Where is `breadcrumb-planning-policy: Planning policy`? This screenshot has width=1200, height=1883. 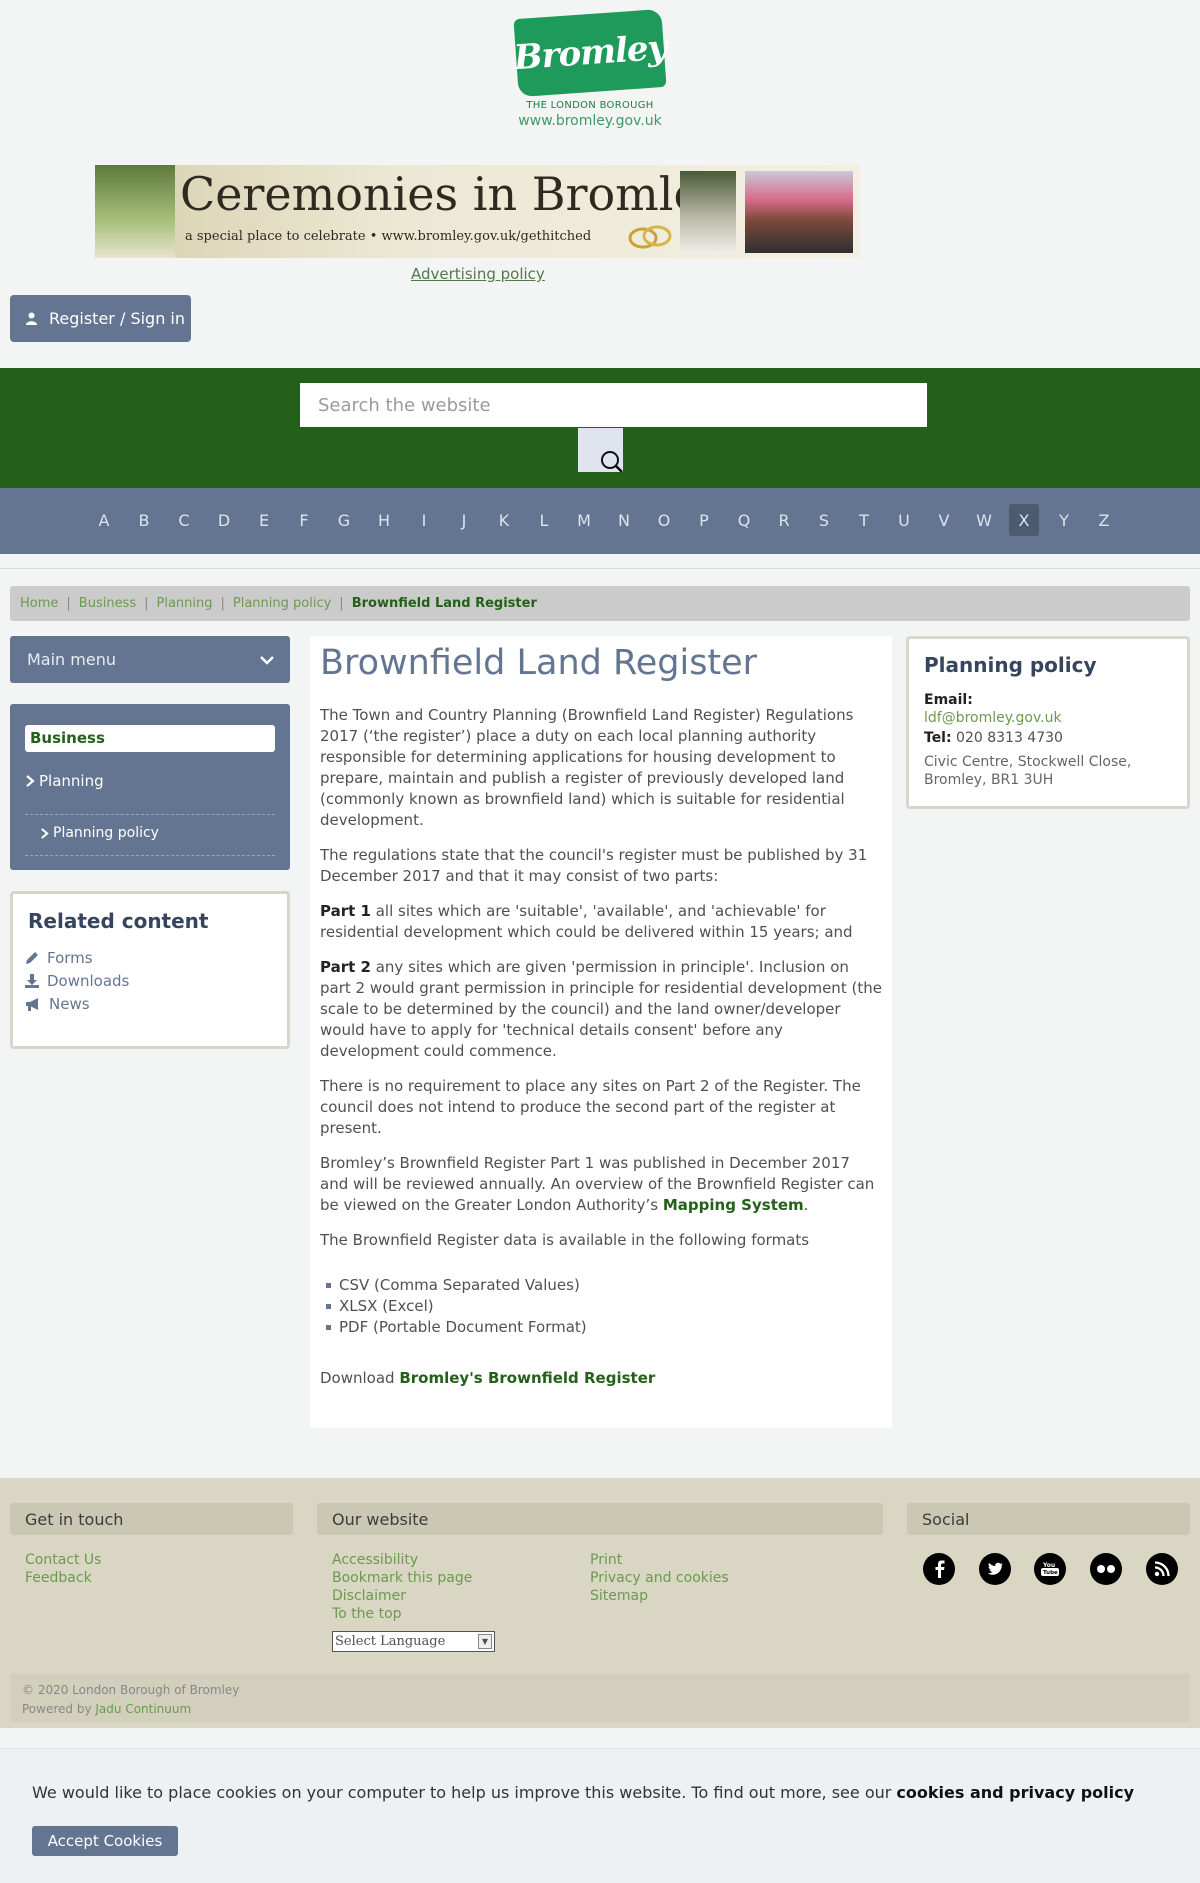 breadcrumb-planning-policy: Planning policy is located at coordinates (282, 603).